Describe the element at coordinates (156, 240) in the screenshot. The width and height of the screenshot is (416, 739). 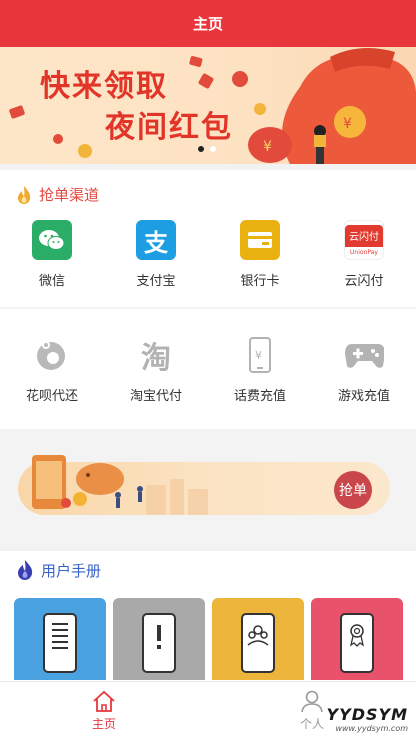
I see `alipay-icon: 支` at that location.